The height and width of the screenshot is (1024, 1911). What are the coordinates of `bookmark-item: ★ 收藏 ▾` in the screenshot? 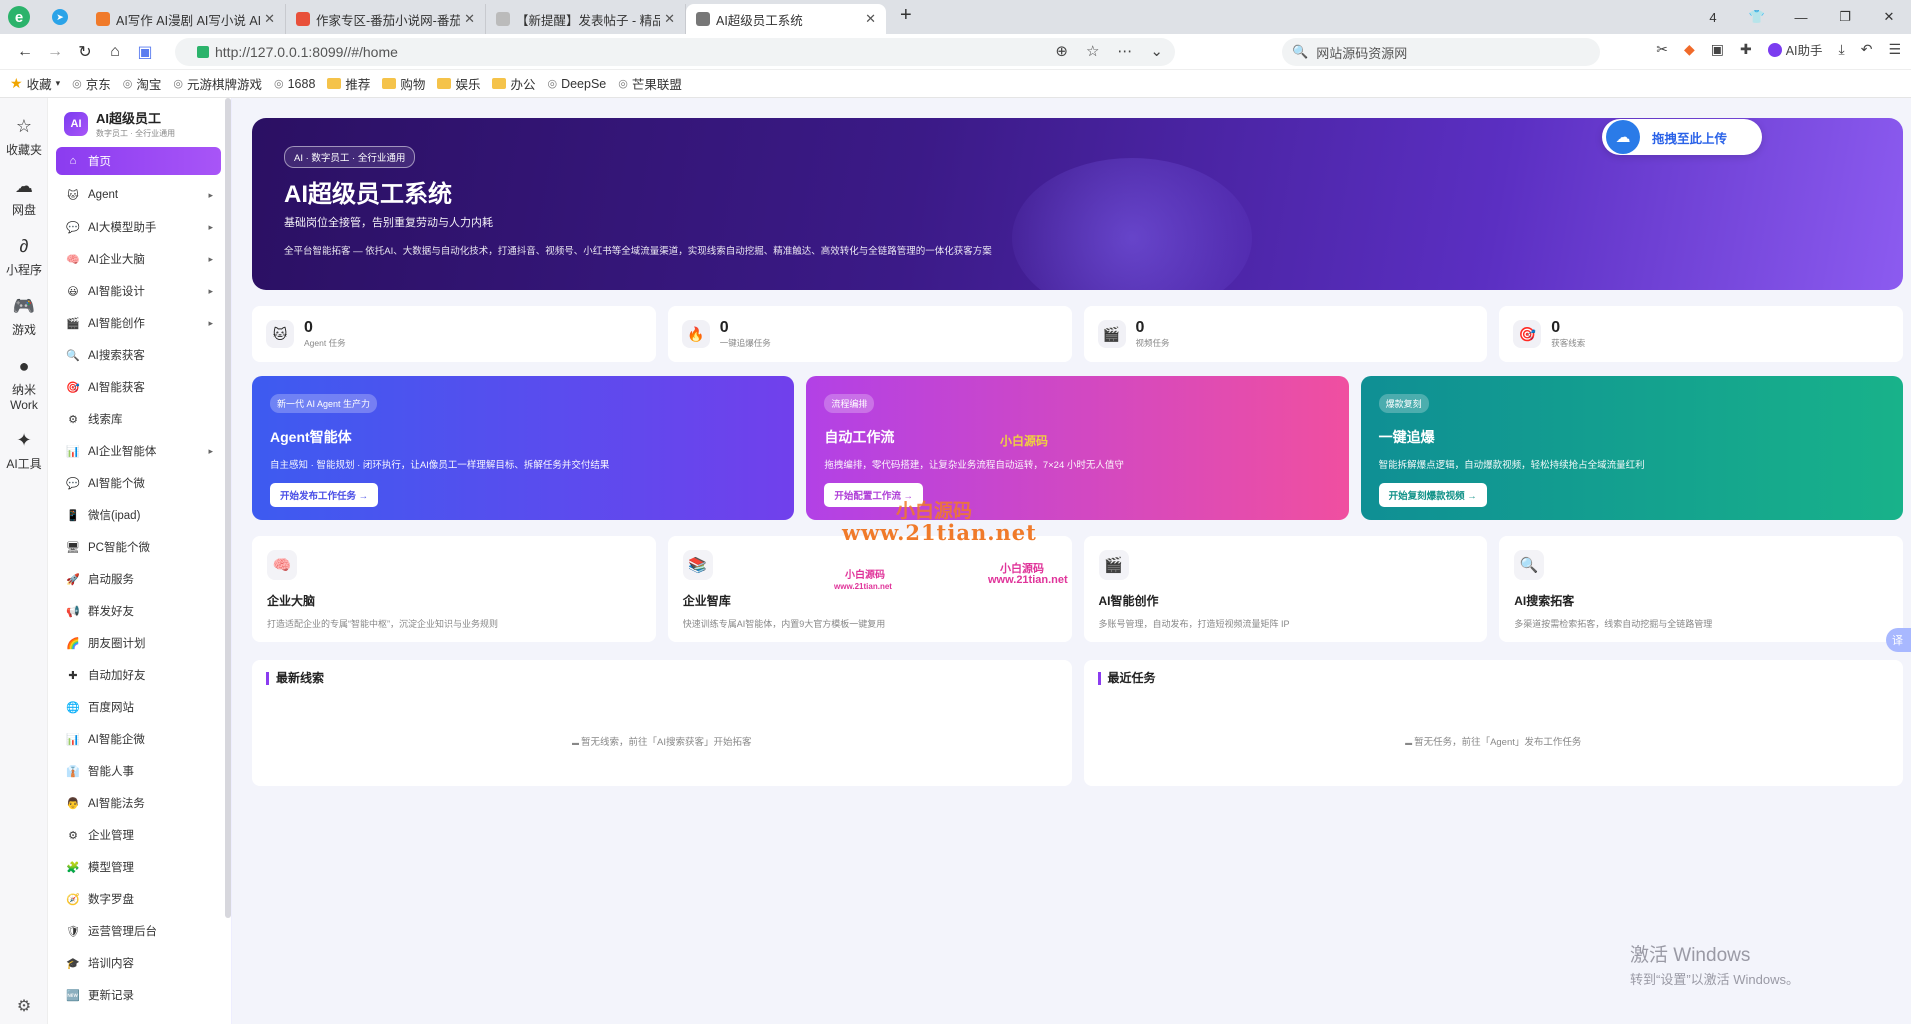 It's located at (35, 83).